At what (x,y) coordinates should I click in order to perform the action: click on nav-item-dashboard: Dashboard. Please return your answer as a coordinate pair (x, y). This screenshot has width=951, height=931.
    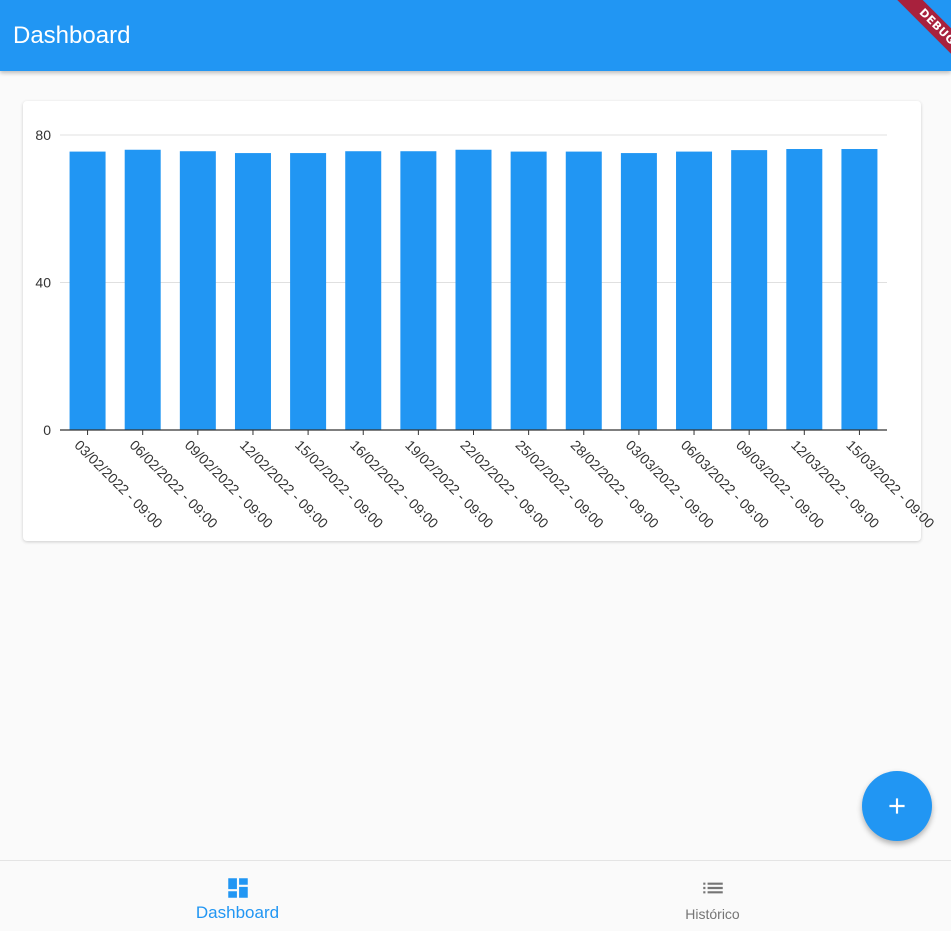
    Looking at the image, I should click on (237, 896).